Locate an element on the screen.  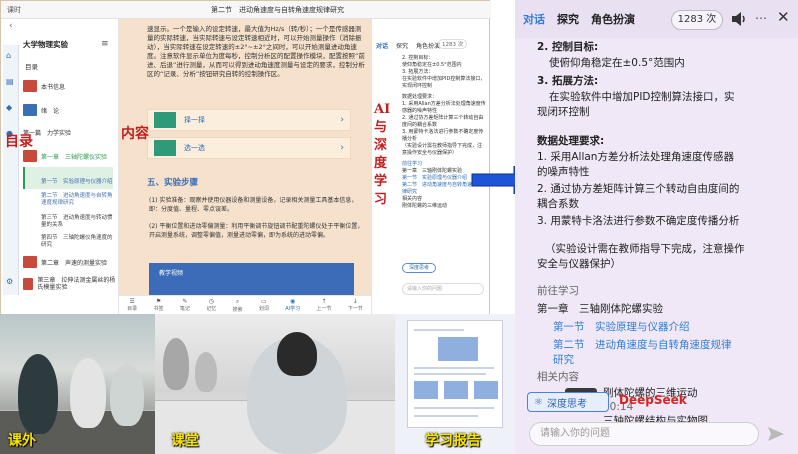
deep-think-button: ⚛ 深度思考 is located at coordinates (568, 402).